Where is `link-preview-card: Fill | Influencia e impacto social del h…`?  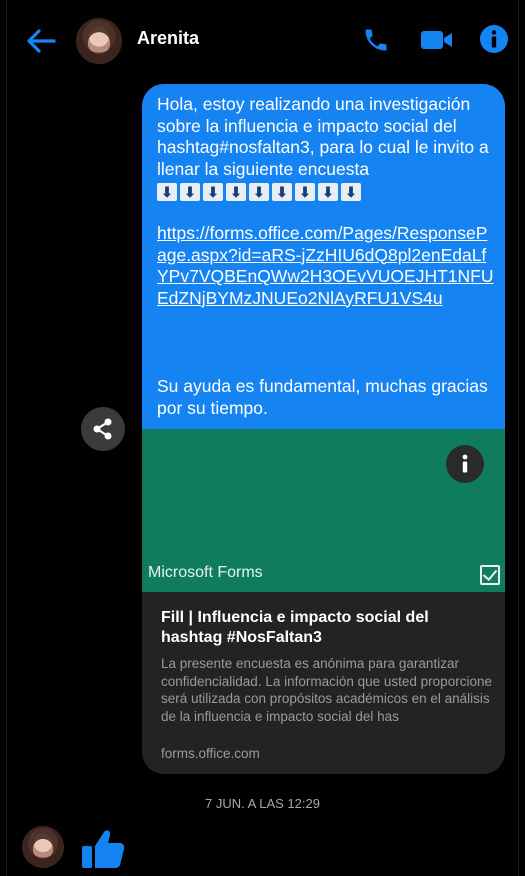
link-preview-card: Fill | Influencia e impacto social del h… is located at coordinates (323, 683).